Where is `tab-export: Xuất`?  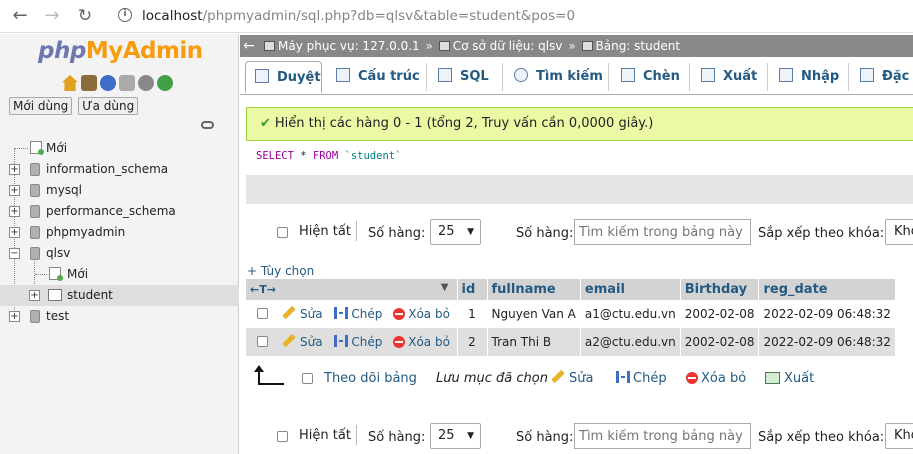
tab-export: Xuất is located at coordinates (729, 77).